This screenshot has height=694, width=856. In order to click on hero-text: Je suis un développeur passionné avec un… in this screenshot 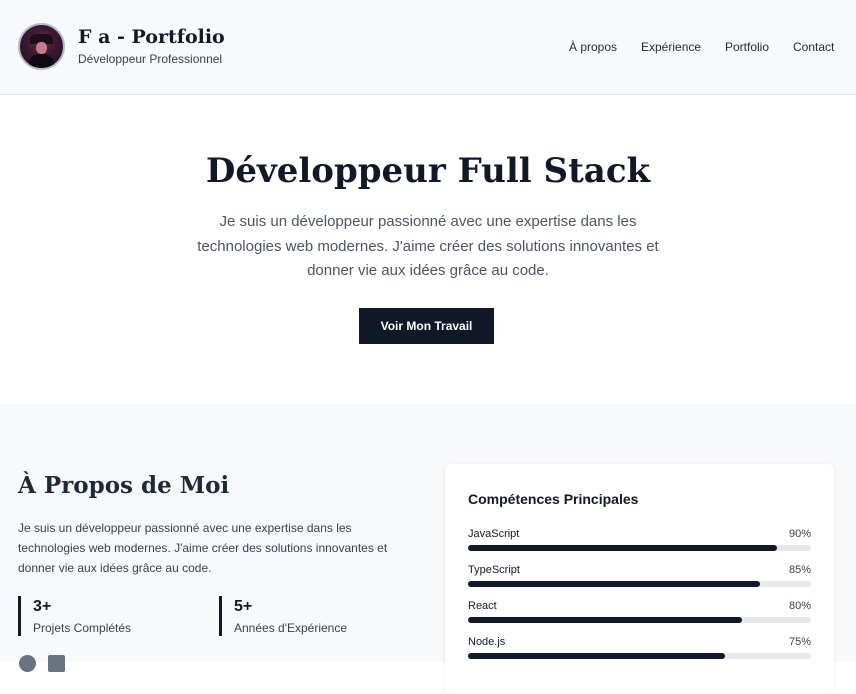, I will do `click(428, 246)`.